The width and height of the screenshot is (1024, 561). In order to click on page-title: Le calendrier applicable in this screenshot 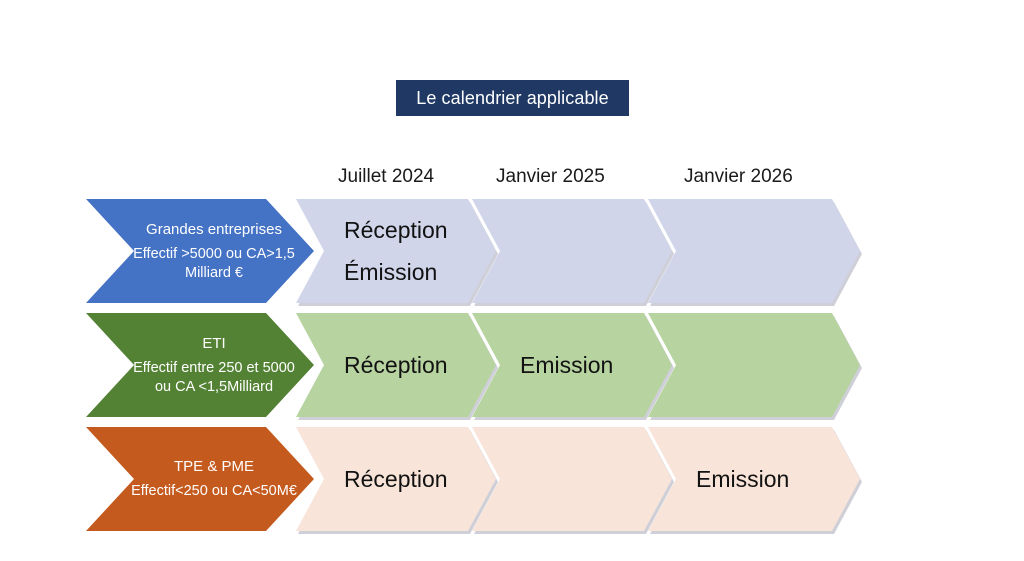, I will do `click(512, 97)`.